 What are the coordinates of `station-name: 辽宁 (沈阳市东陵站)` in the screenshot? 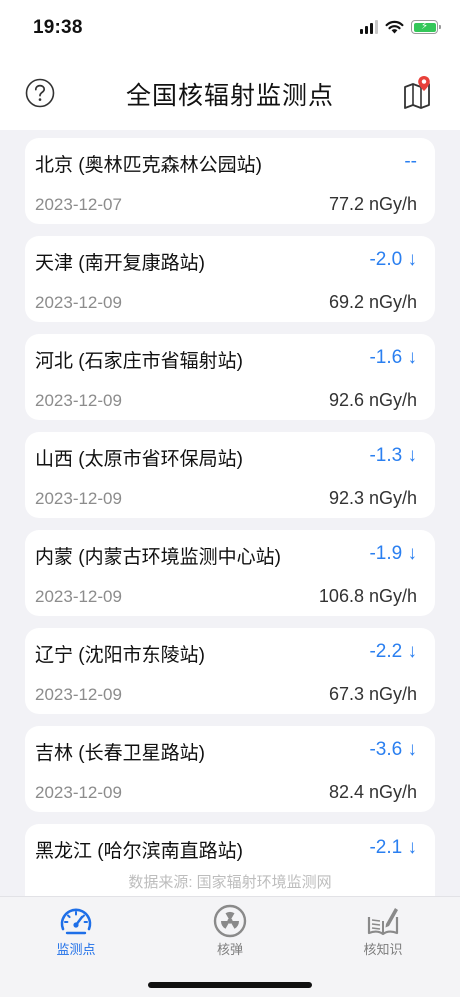 It's located at (120, 655).